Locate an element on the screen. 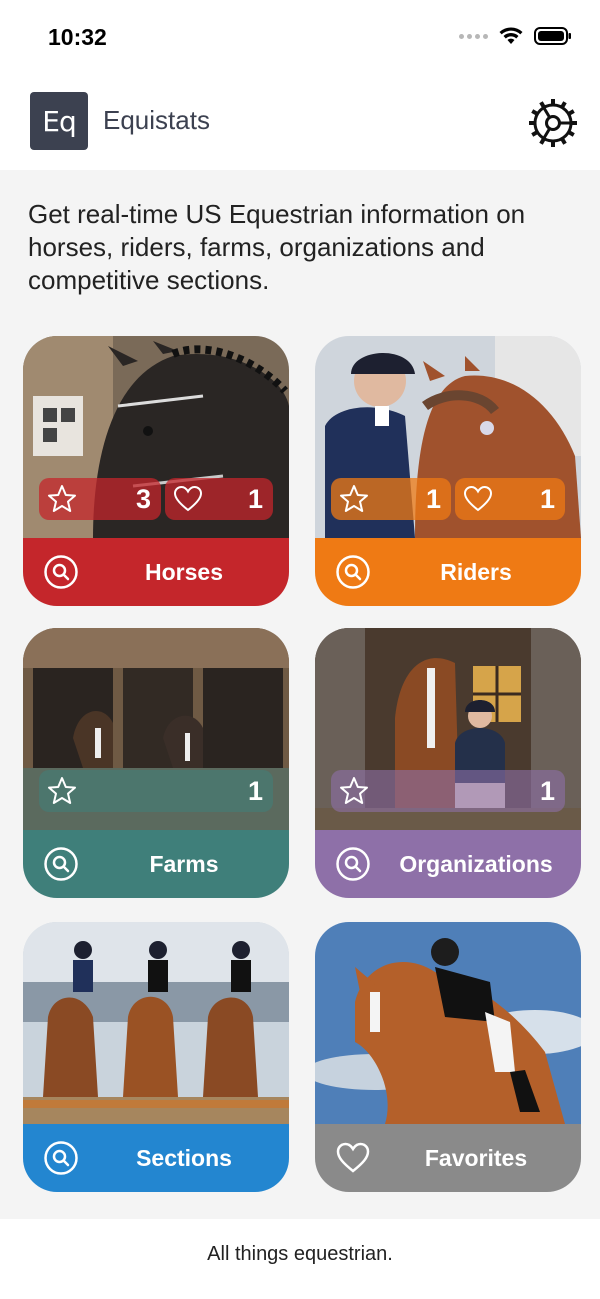  battery-icon is located at coordinates (552, 36).